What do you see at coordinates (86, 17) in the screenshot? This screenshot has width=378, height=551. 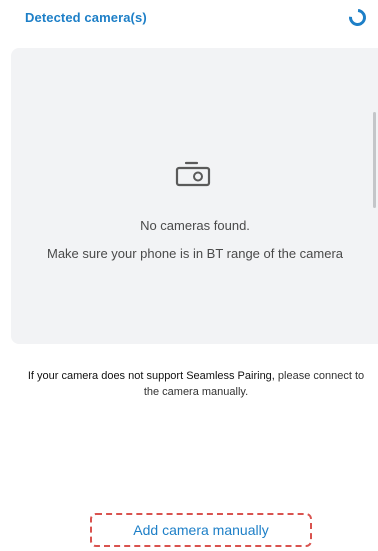 I see `header-title: Detected camera(s)` at bounding box center [86, 17].